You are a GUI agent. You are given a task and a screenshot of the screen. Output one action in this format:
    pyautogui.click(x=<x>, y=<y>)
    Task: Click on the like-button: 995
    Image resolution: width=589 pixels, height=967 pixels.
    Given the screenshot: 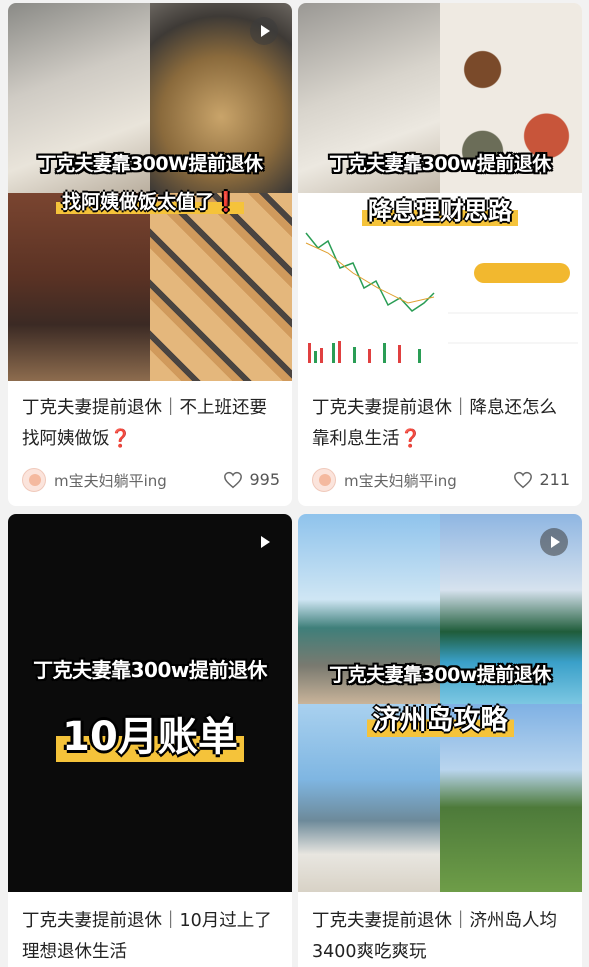 What is the action you would take?
    pyautogui.click(x=252, y=479)
    